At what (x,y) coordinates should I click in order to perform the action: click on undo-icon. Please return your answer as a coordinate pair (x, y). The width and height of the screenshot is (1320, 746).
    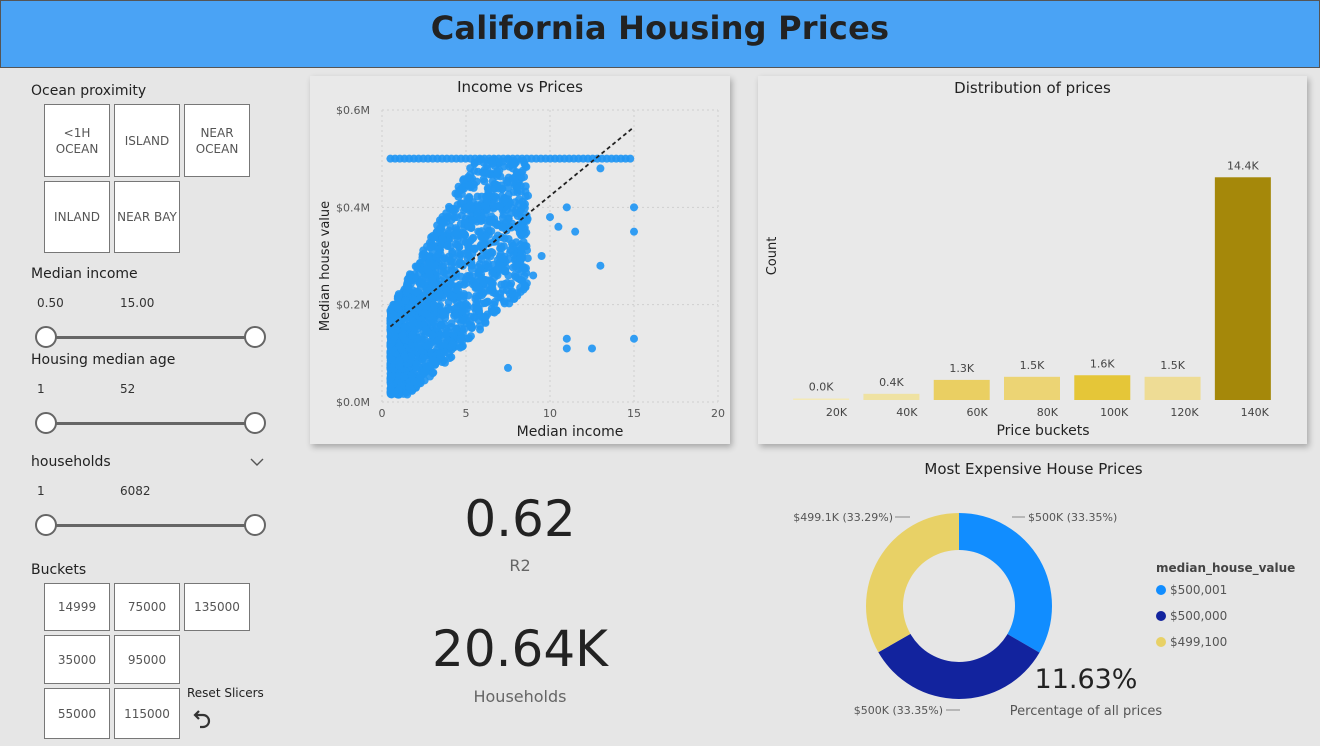
    Looking at the image, I should click on (201, 720).